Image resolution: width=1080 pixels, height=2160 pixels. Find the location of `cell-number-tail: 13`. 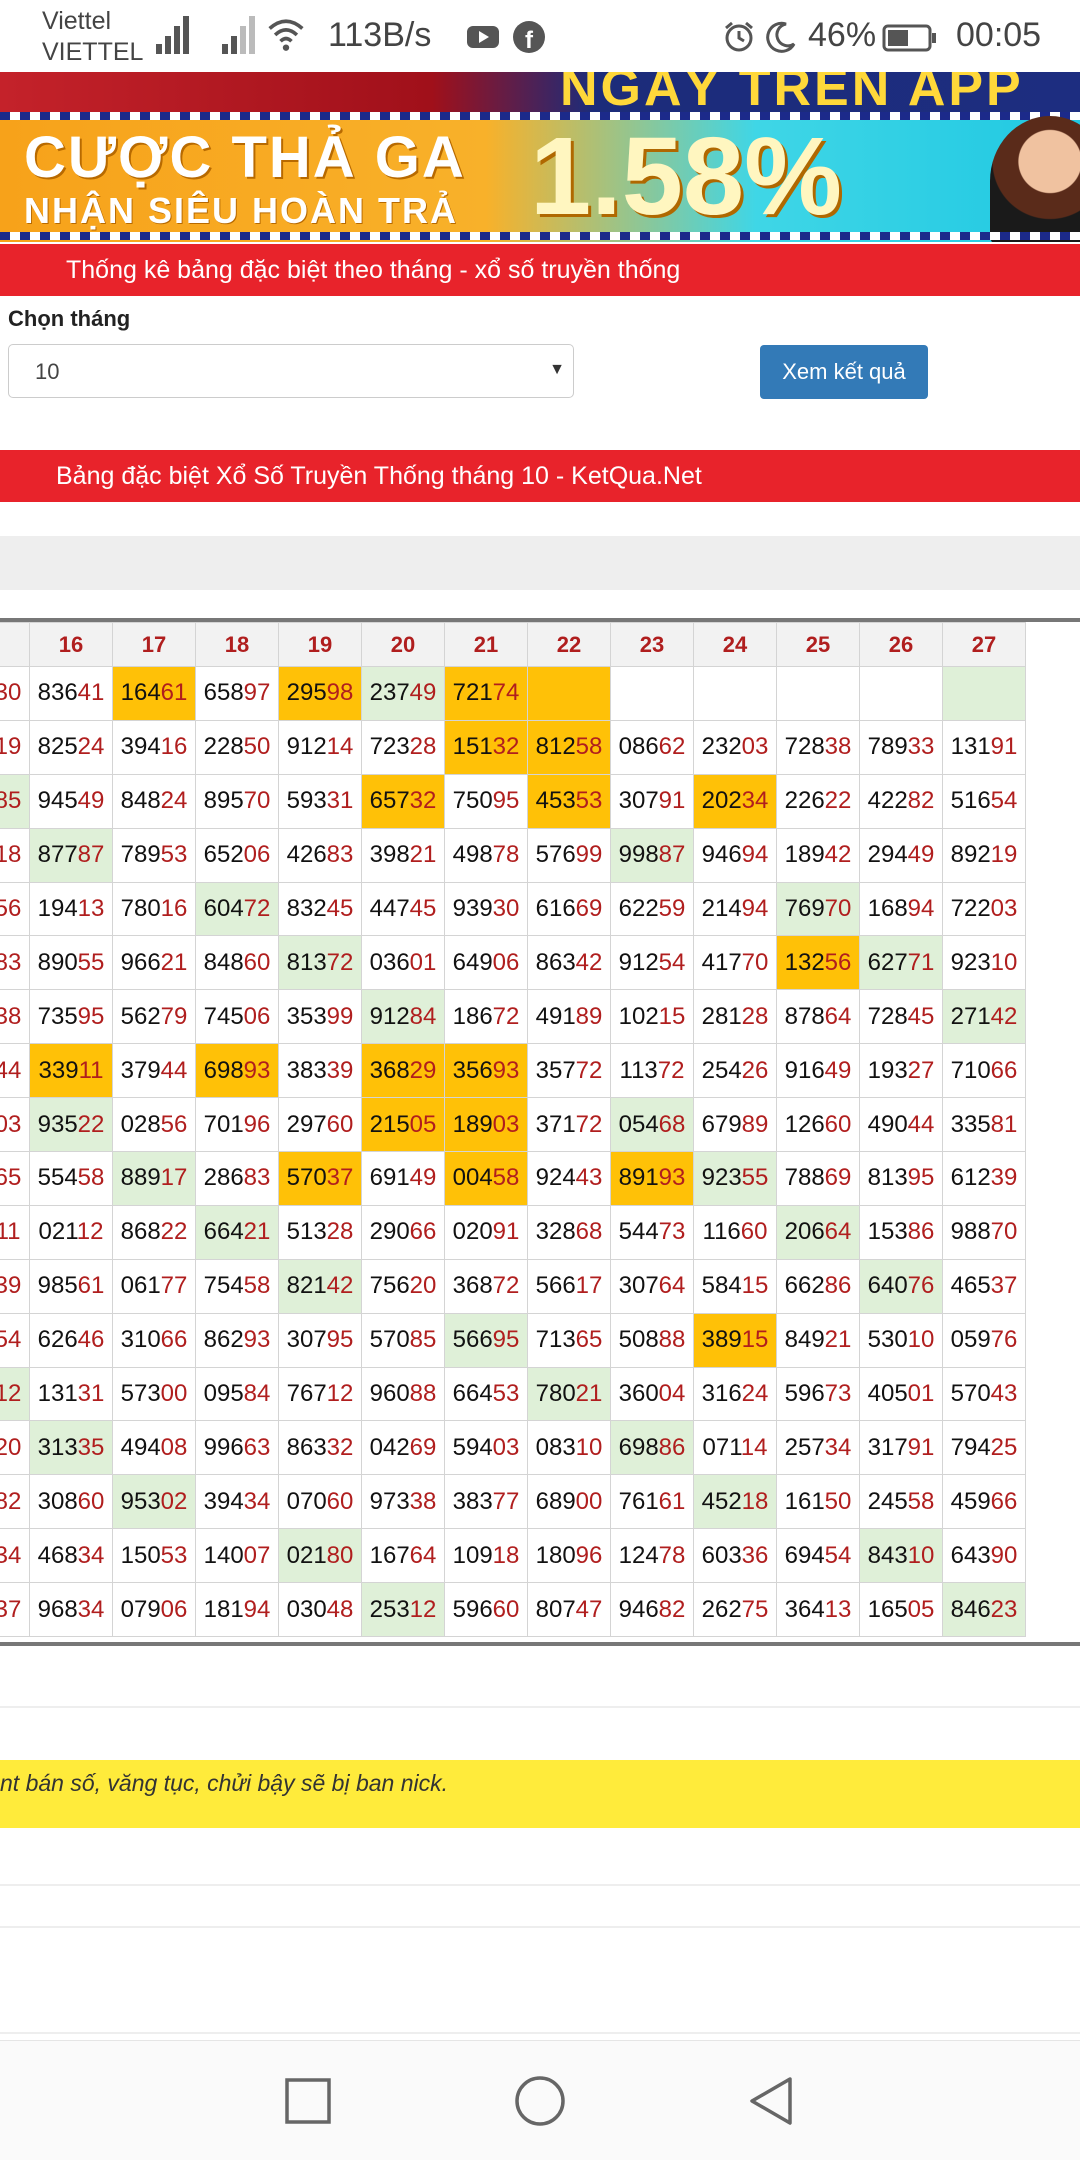

cell-number-tail: 13 is located at coordinates (838, 1609).